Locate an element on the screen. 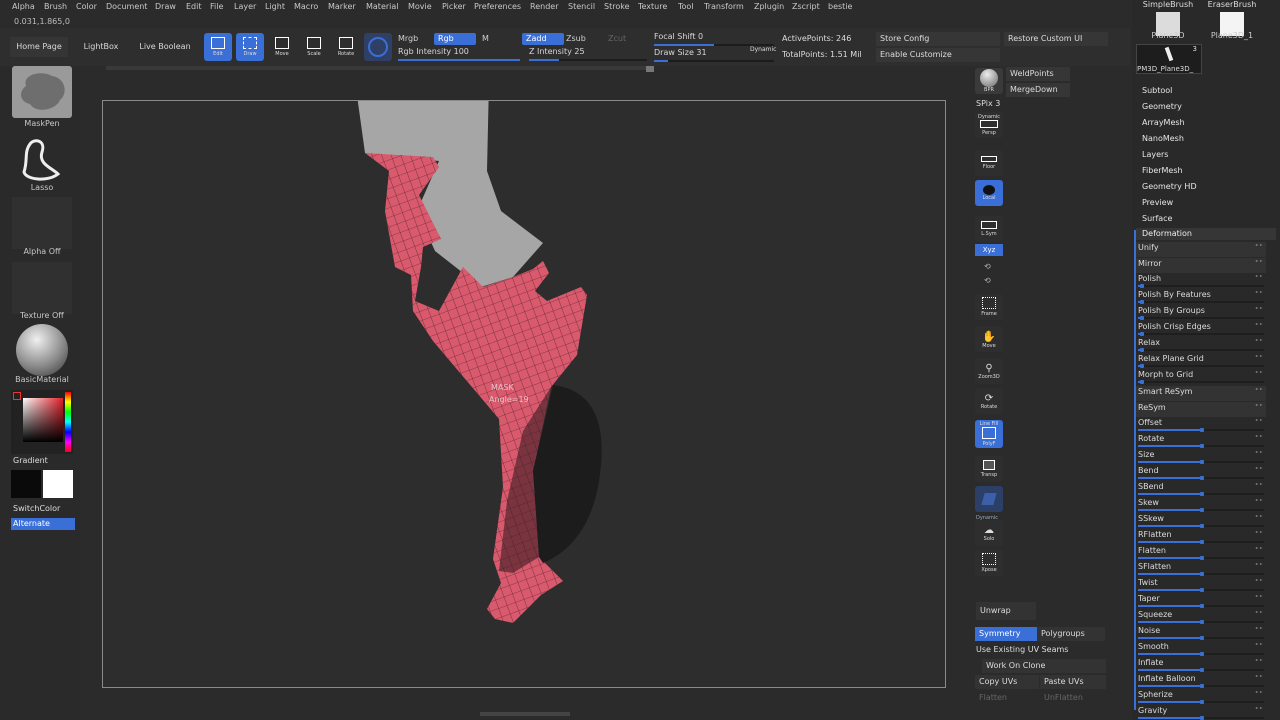  transp-button: Transp is located at coordinates (989, 469).